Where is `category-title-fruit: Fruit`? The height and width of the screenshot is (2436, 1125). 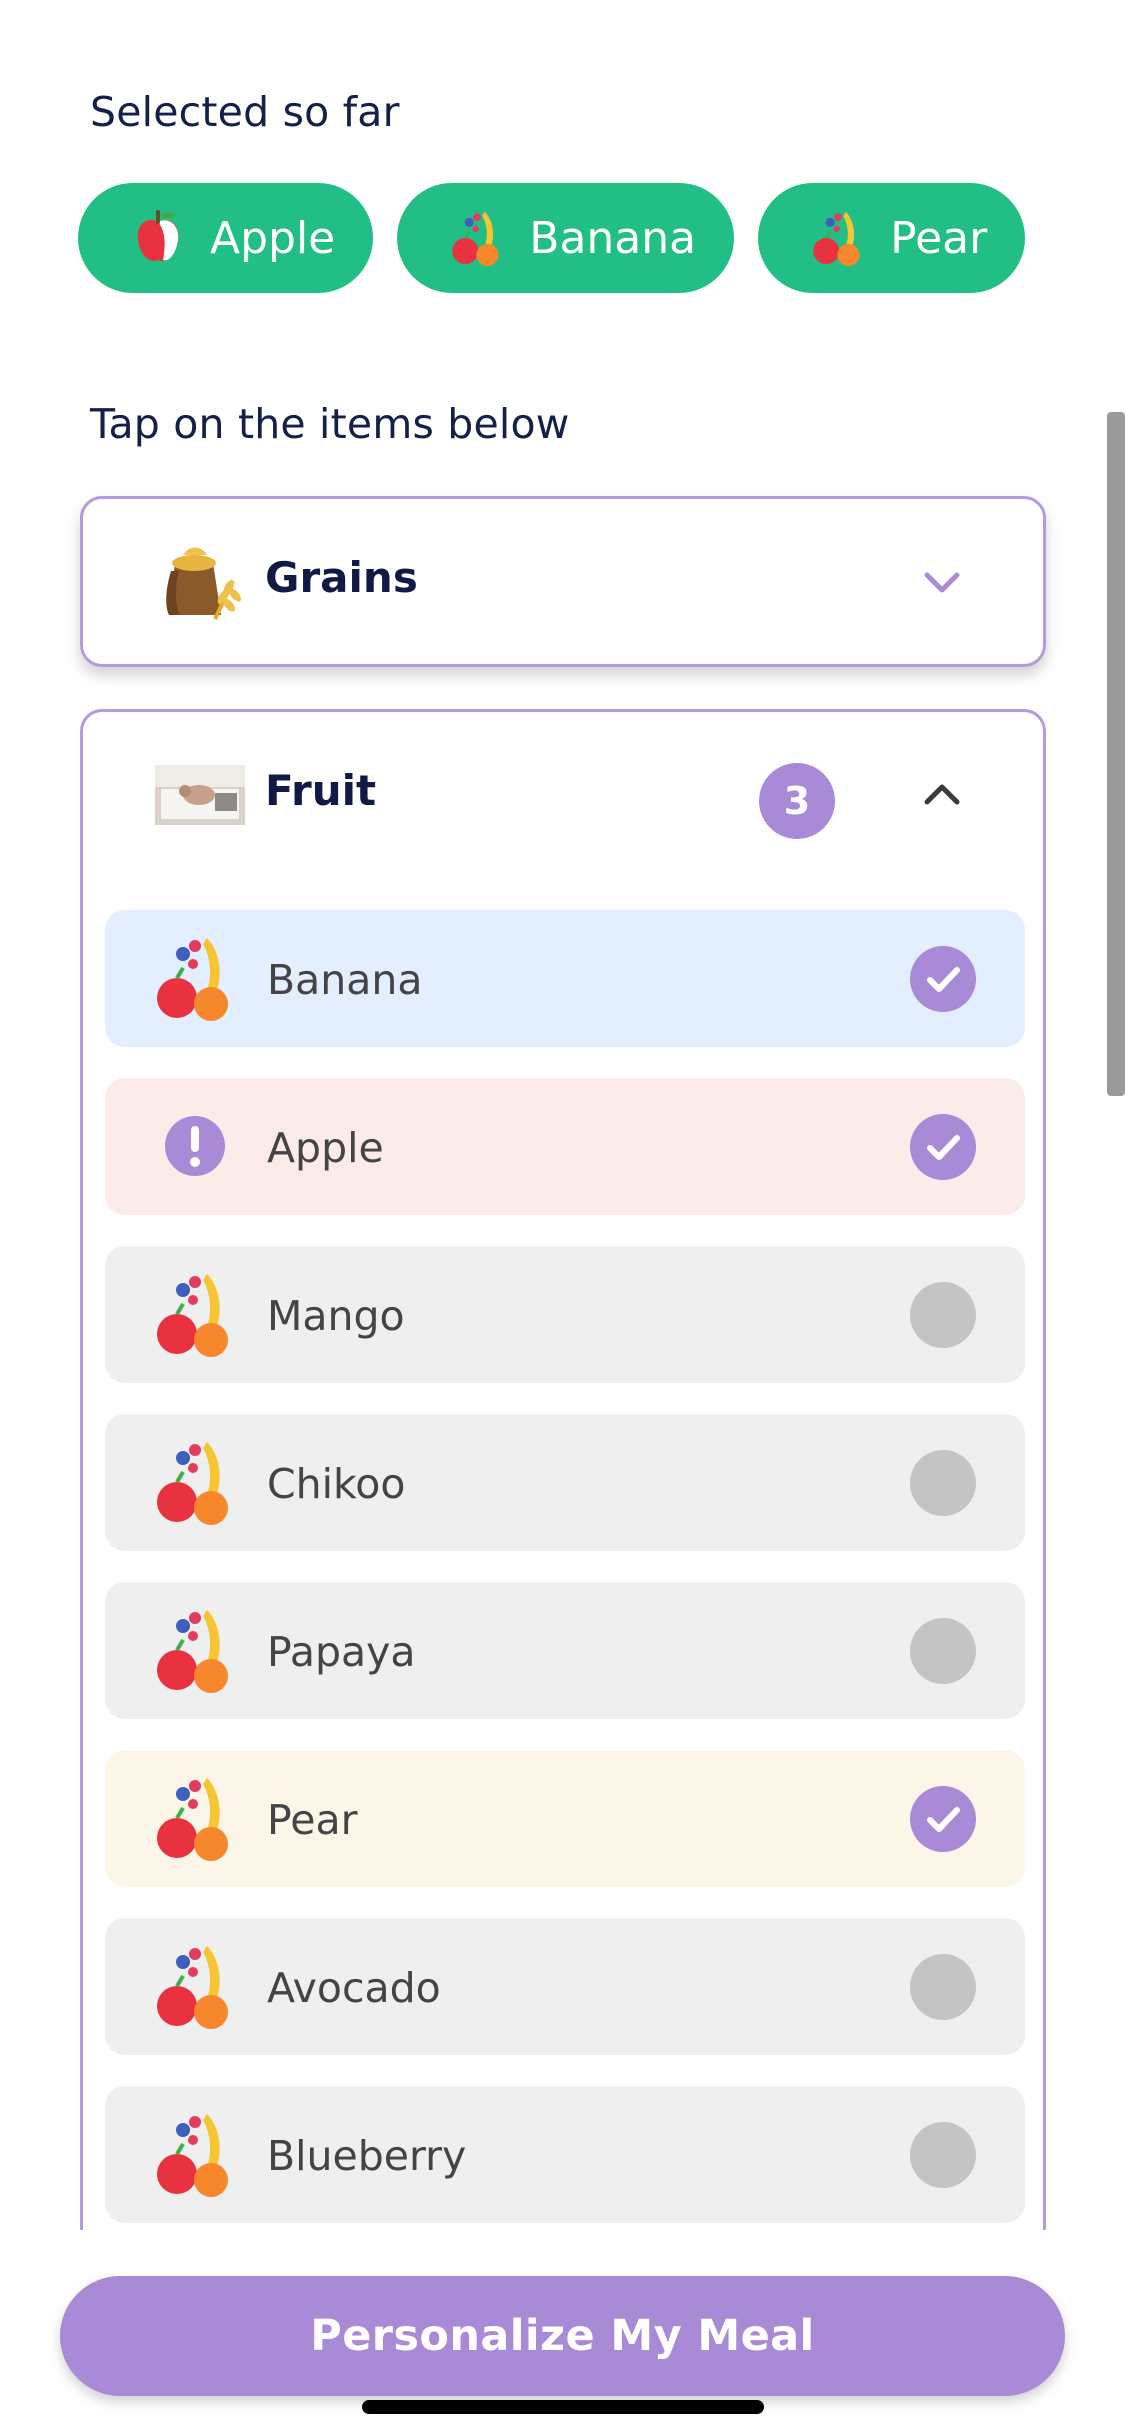 category-title-fruit: Fruit is located at coordinates (321, 790).